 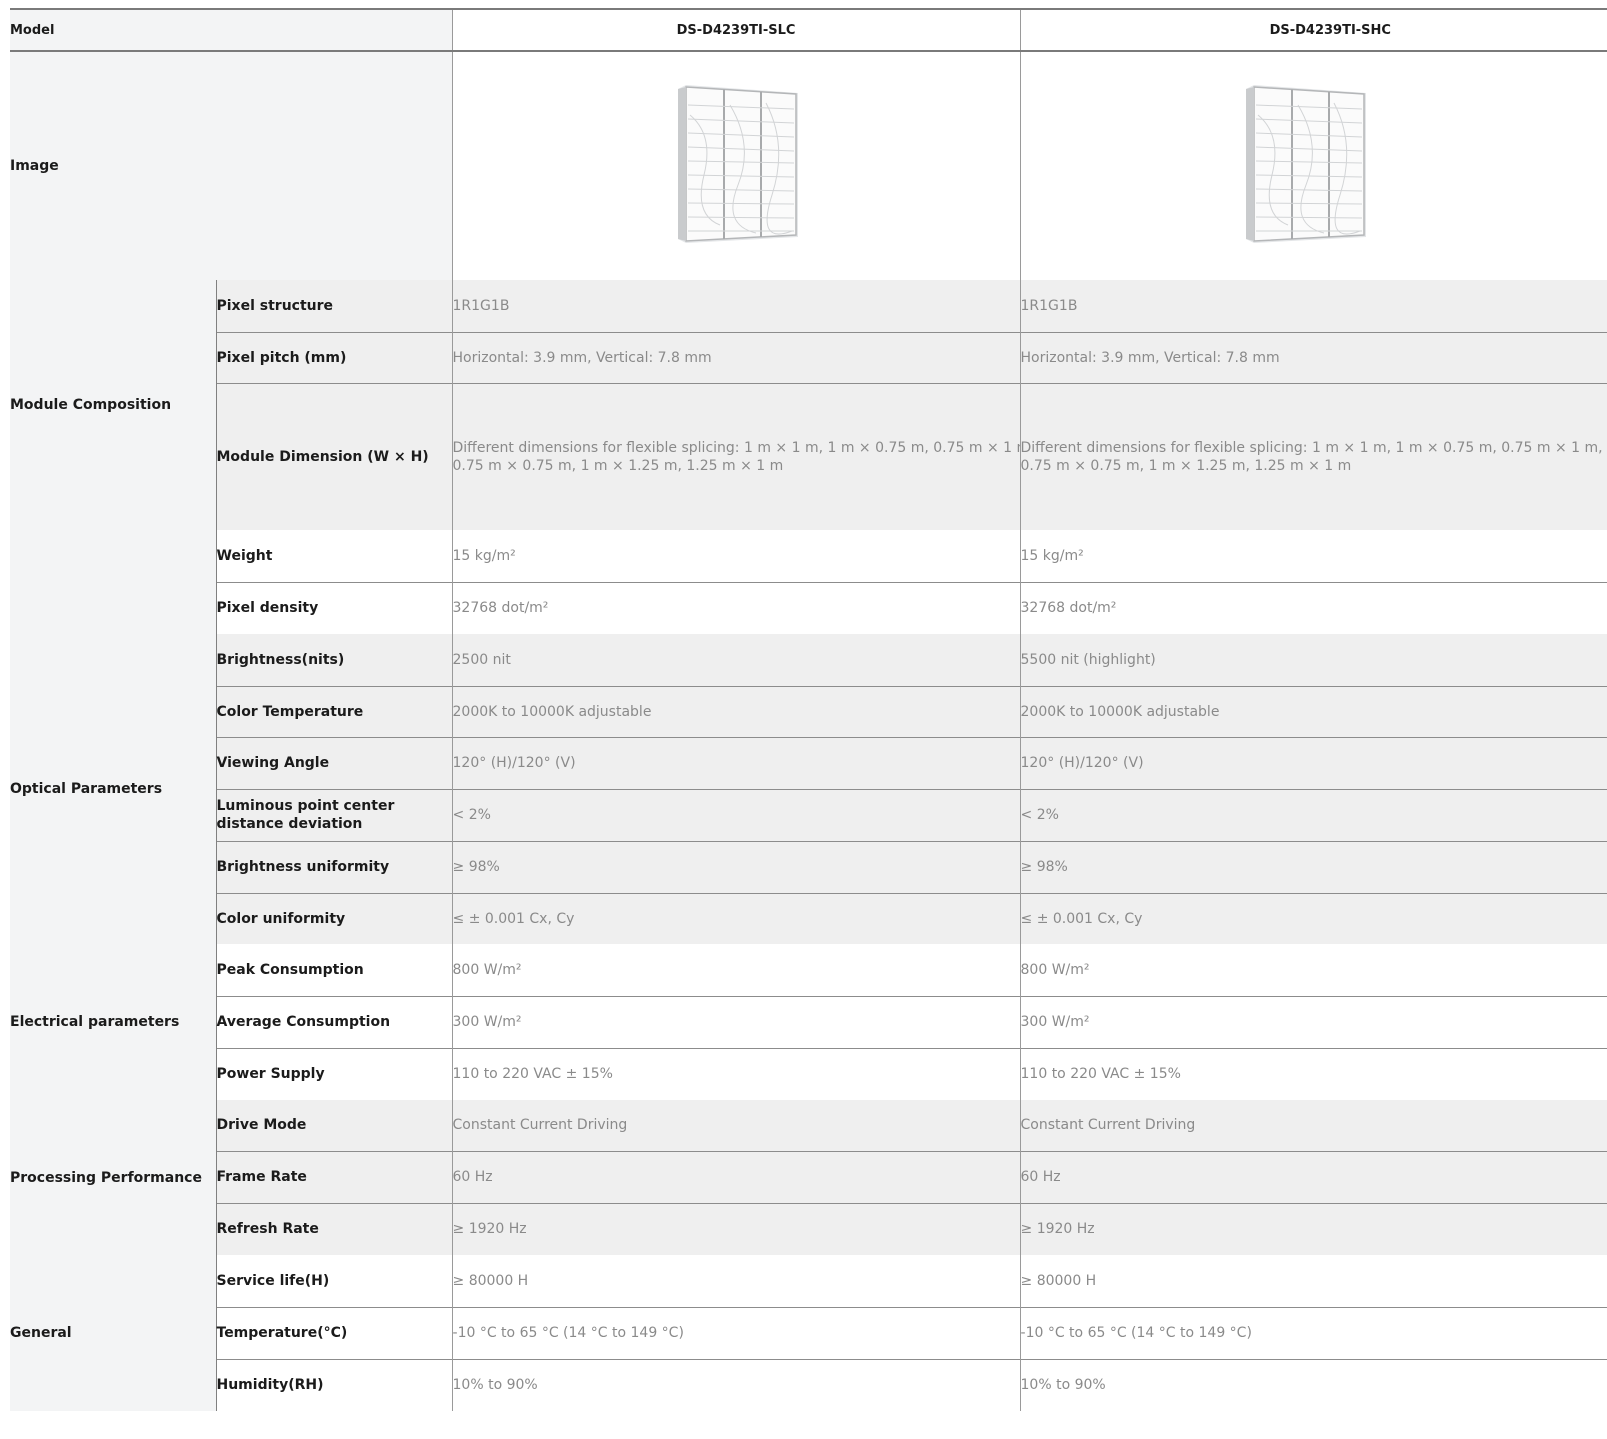 I want to click on spec-value-2: ≤ ± 0.001 Cx, Cy, so click(x=1313, y=918).